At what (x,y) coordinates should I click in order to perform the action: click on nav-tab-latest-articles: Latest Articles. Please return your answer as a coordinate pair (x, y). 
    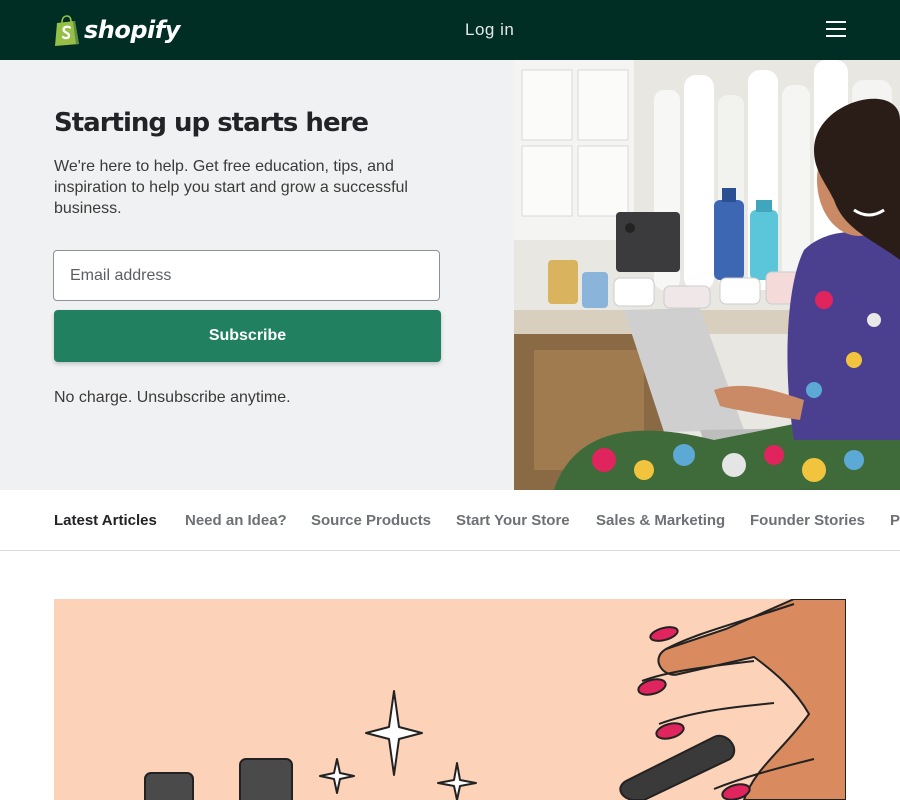
    Looking at the image, I should click on (105, 520).